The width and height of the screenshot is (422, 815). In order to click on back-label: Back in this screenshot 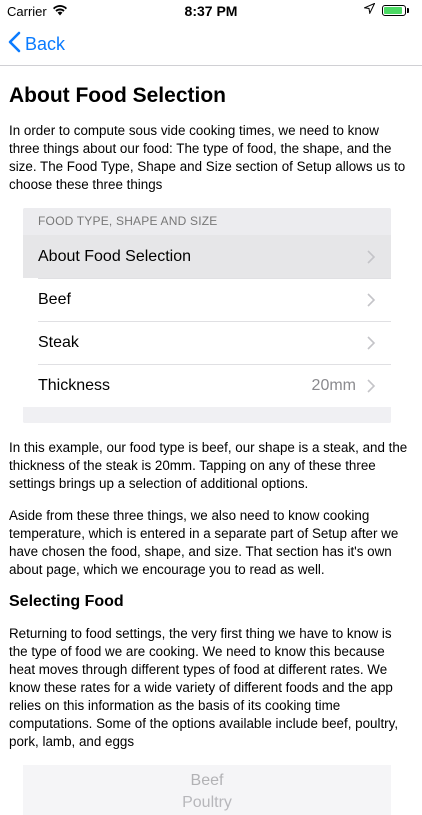, I will do `click(45, 43)`.